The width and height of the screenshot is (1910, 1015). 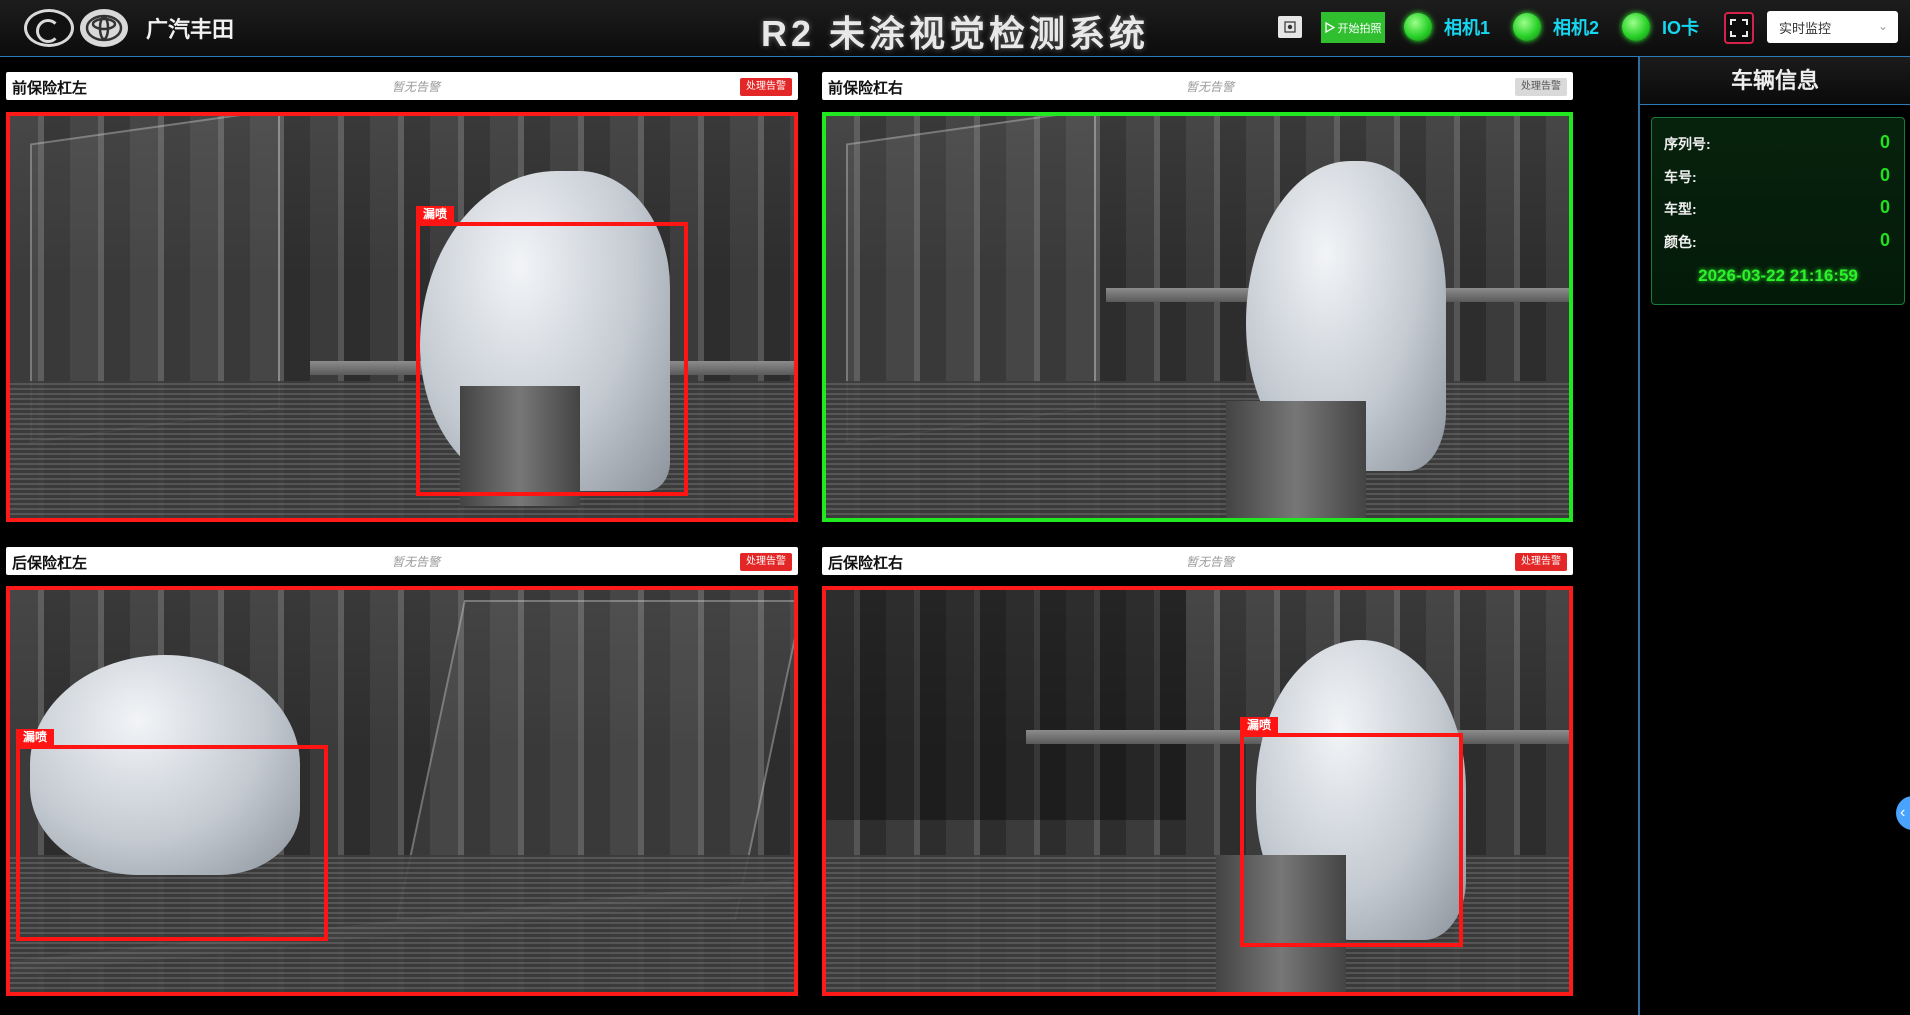 I want to click on camera1-status: 相机1, so click(x=1447, y=27).